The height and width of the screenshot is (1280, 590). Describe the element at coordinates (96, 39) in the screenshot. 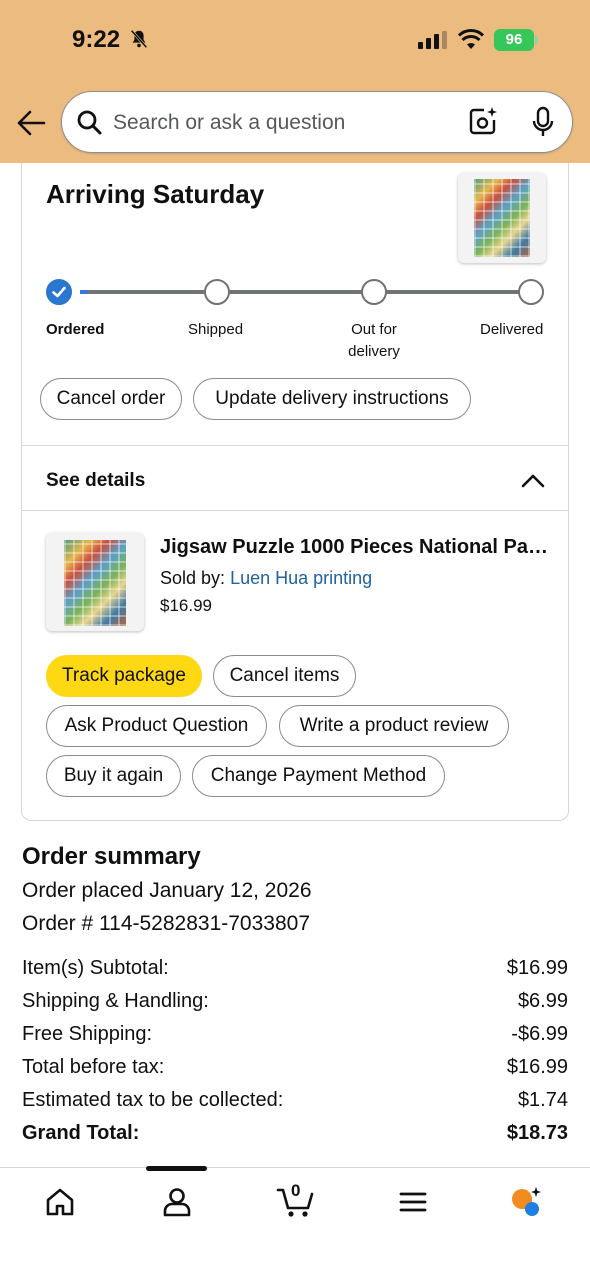

I see `status-time: 9:22` at that location.